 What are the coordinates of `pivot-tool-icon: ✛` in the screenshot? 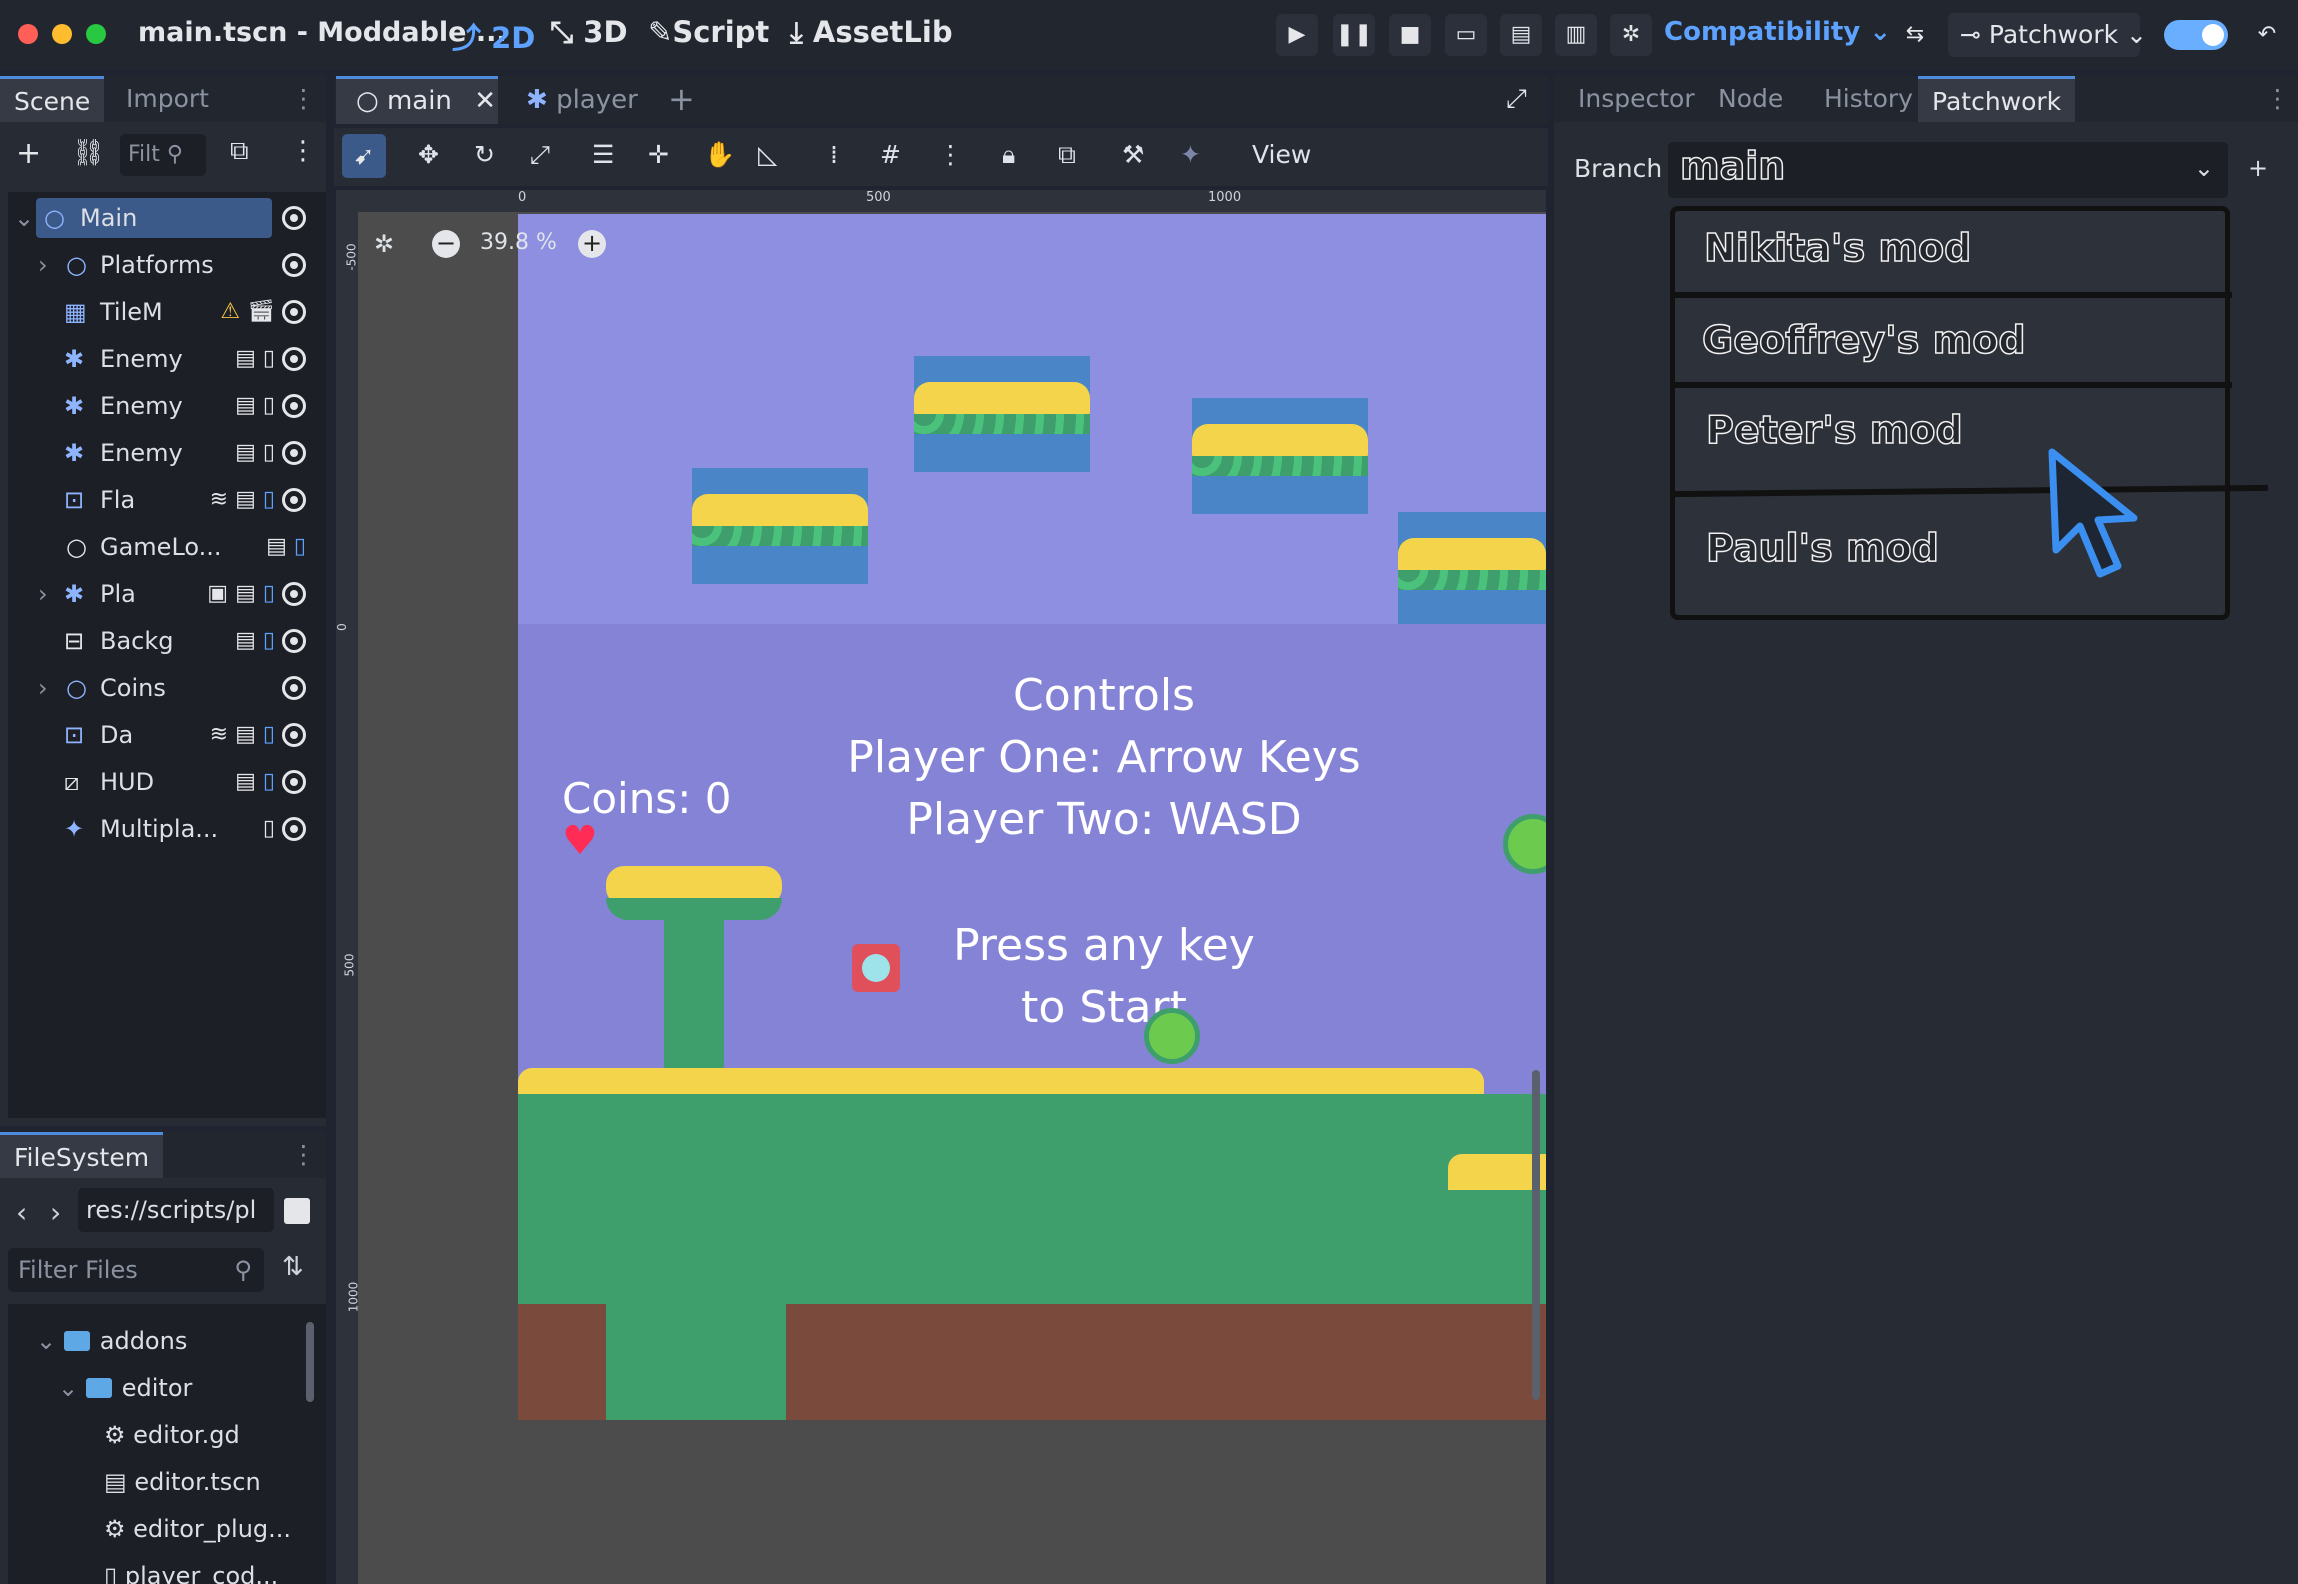 It's located at (658, 154).